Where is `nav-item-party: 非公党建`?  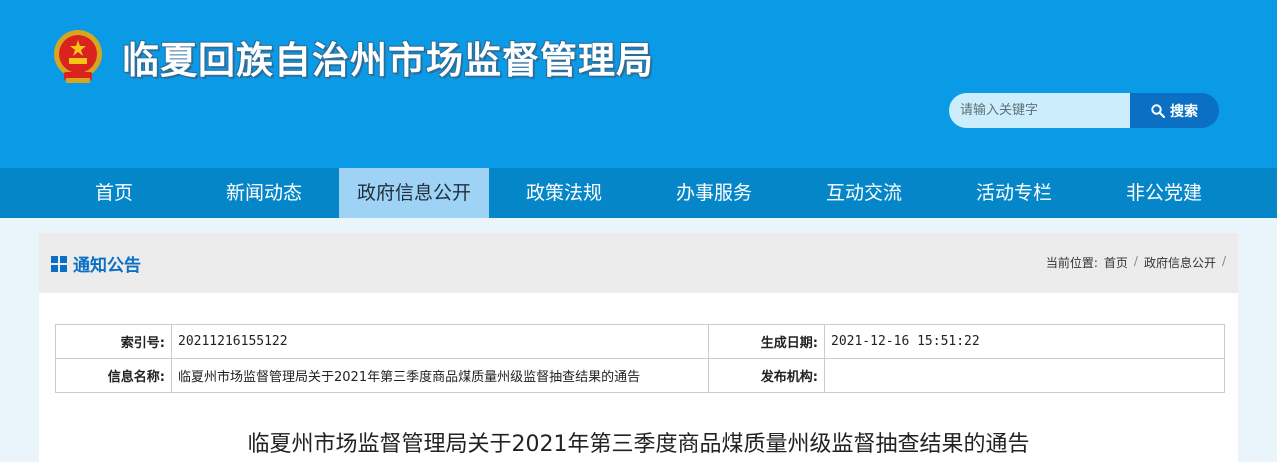 nav-item-party: 非公党建 is located at coordinates (1164, 193).